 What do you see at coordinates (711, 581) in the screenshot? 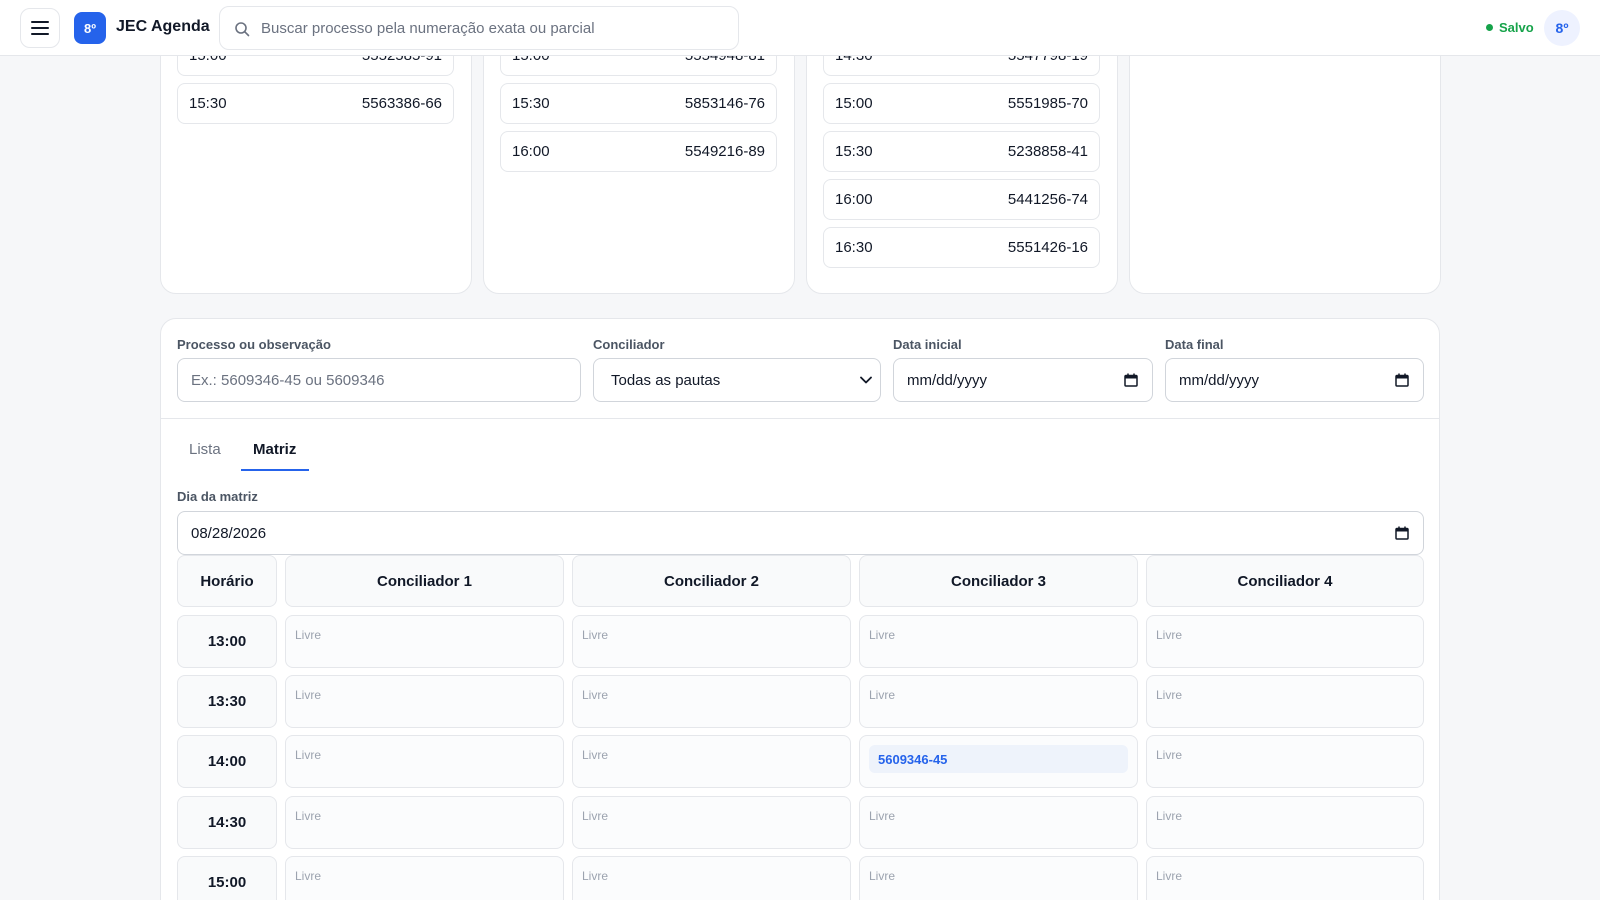
I see `matrix-header-conciliador: Conciliador 2` at bounding box center [711, 581].